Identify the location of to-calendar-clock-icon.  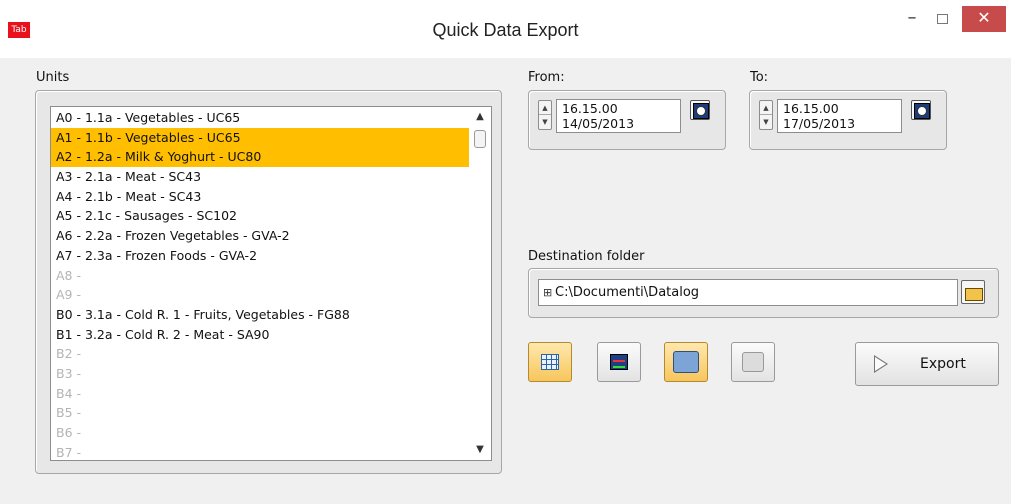
(921, 110).